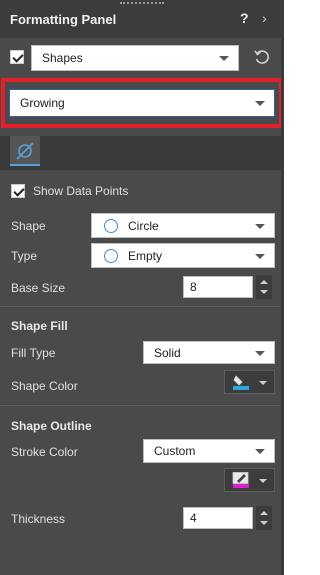  Describe the element at coordinates (28, 226) in the screenshot. I see `shape-label: Shape` at that location.